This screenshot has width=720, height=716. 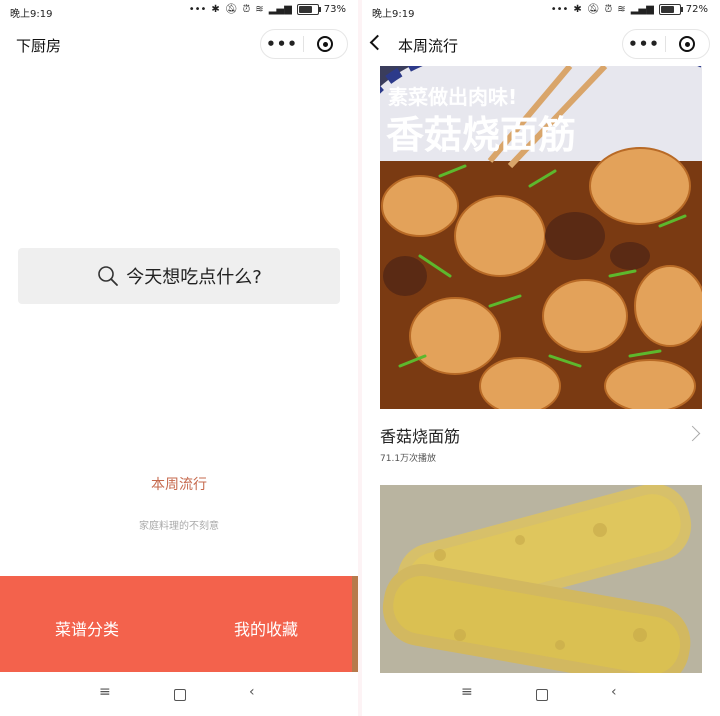 I want to click on status-bar: 晚上9:19 ••• ✱ 🔕︎ ⏰︎ ≋ ▂▄▆ 72%, so click(x=541, y=11).